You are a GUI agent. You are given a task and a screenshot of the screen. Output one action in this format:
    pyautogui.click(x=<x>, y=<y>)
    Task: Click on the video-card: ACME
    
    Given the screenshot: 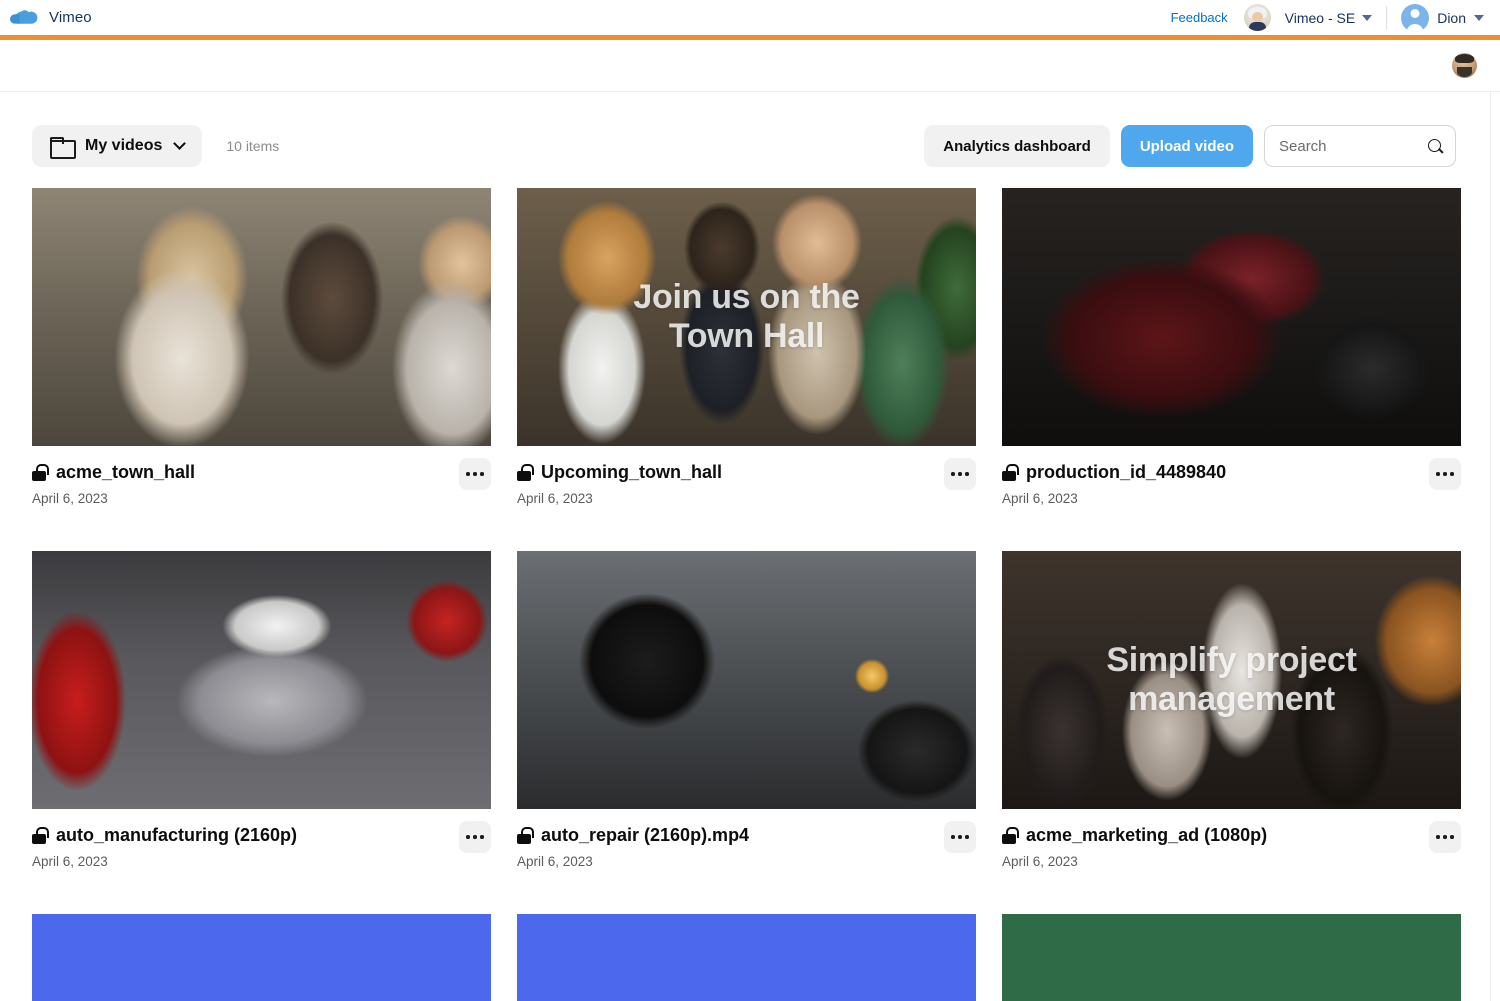 What is the action you would take?
    pyautogui.click(x=1231, y=957)
    